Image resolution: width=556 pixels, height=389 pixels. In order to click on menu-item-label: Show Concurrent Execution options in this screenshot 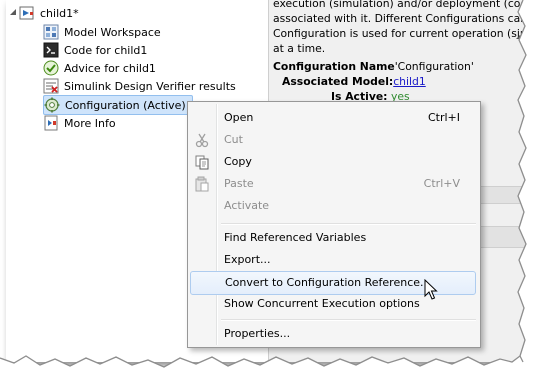, I will do `click(322, 303)`.